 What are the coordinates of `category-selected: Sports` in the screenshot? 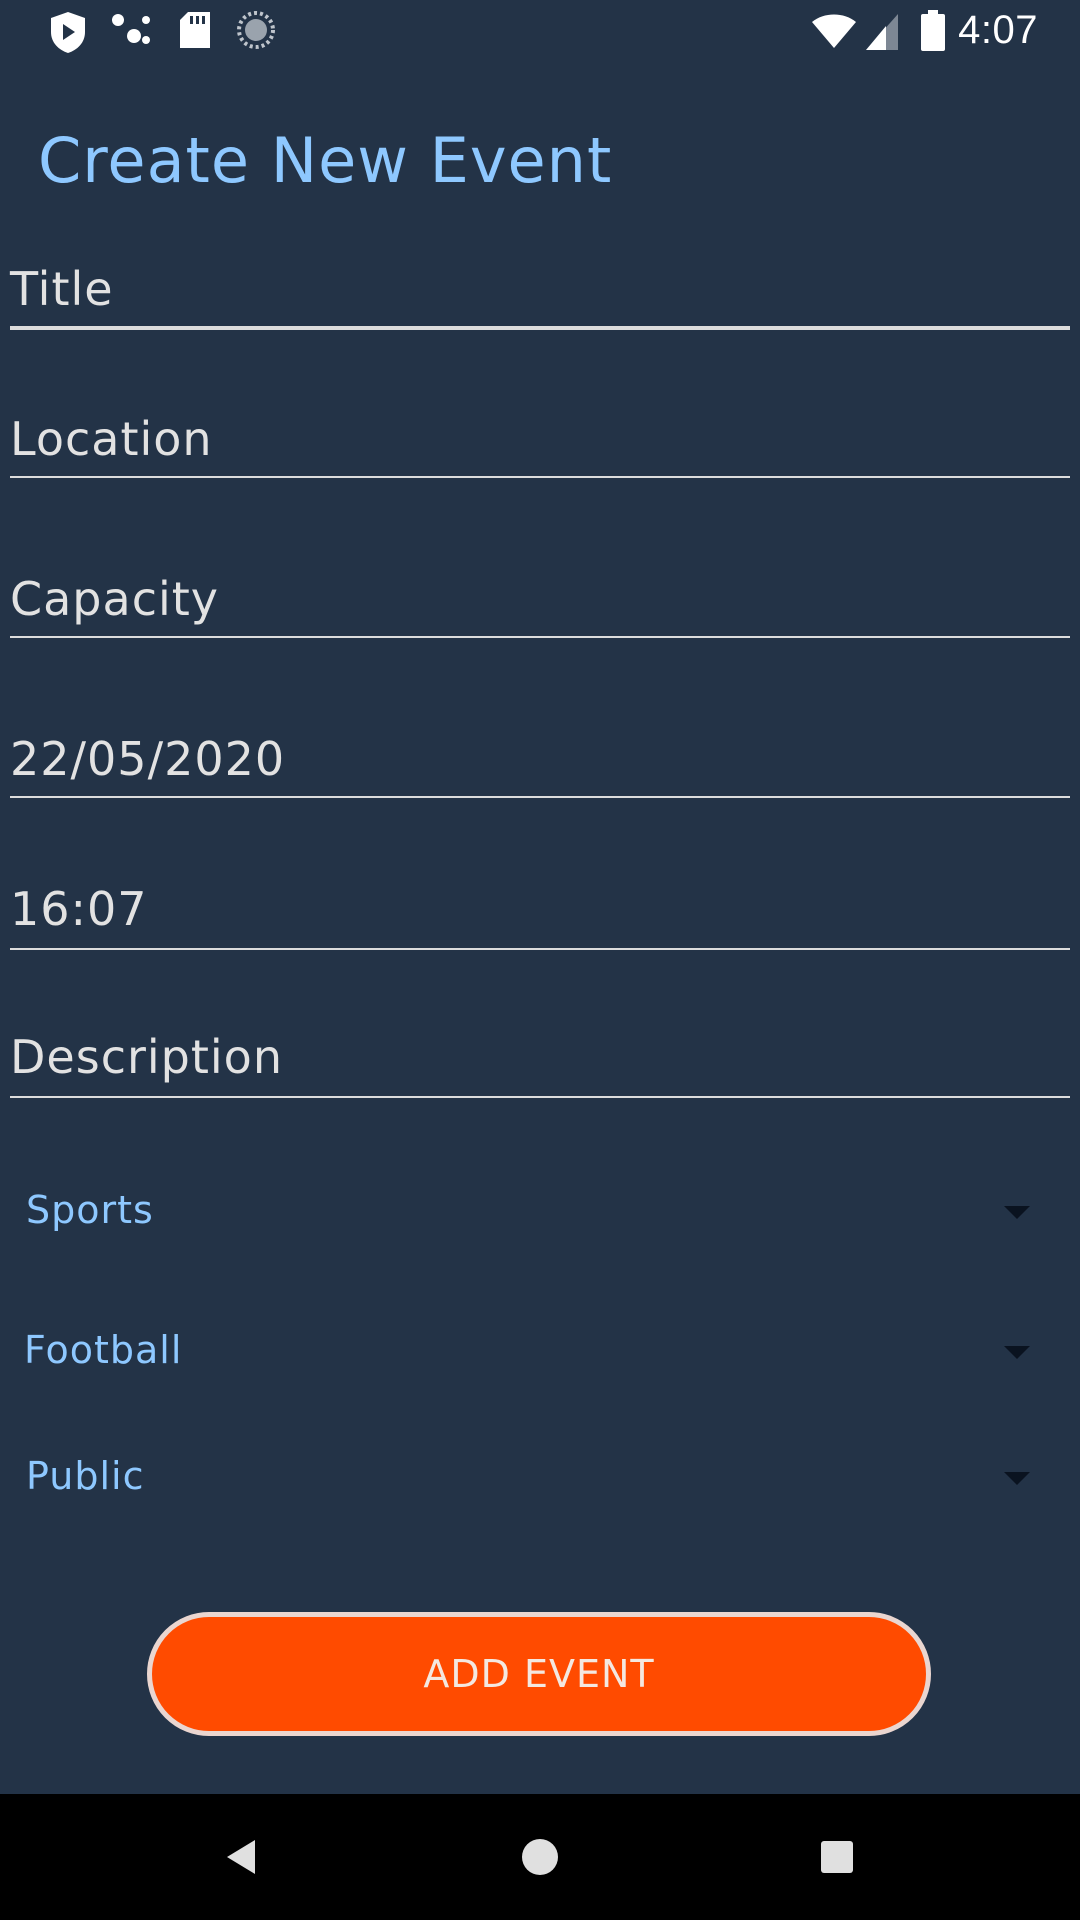 It's located at (90, 1210).